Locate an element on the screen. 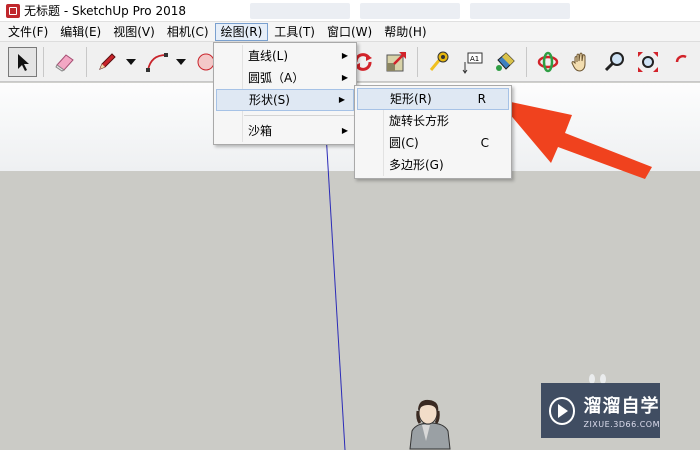 This screenshot has width=700, height=450. menu-draw: 绘图(R) is located at coordinates (241, 31).